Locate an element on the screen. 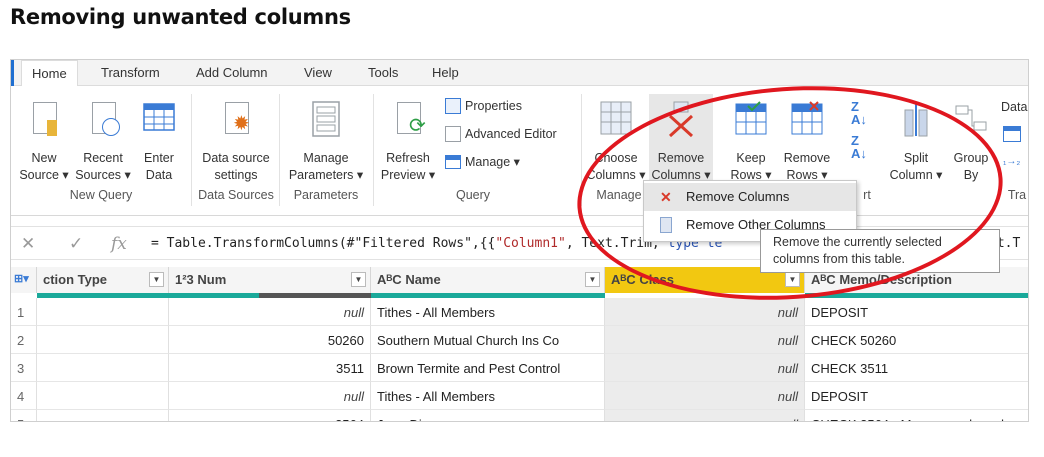 This screenshot has width=1044, height=457. formula-string: "Column1" is located at coordinates (530, 243).